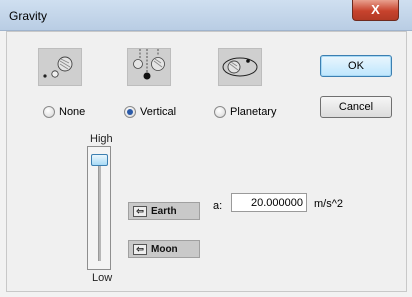  I want to click on cancel-button: Cancel, so click(356, 107).